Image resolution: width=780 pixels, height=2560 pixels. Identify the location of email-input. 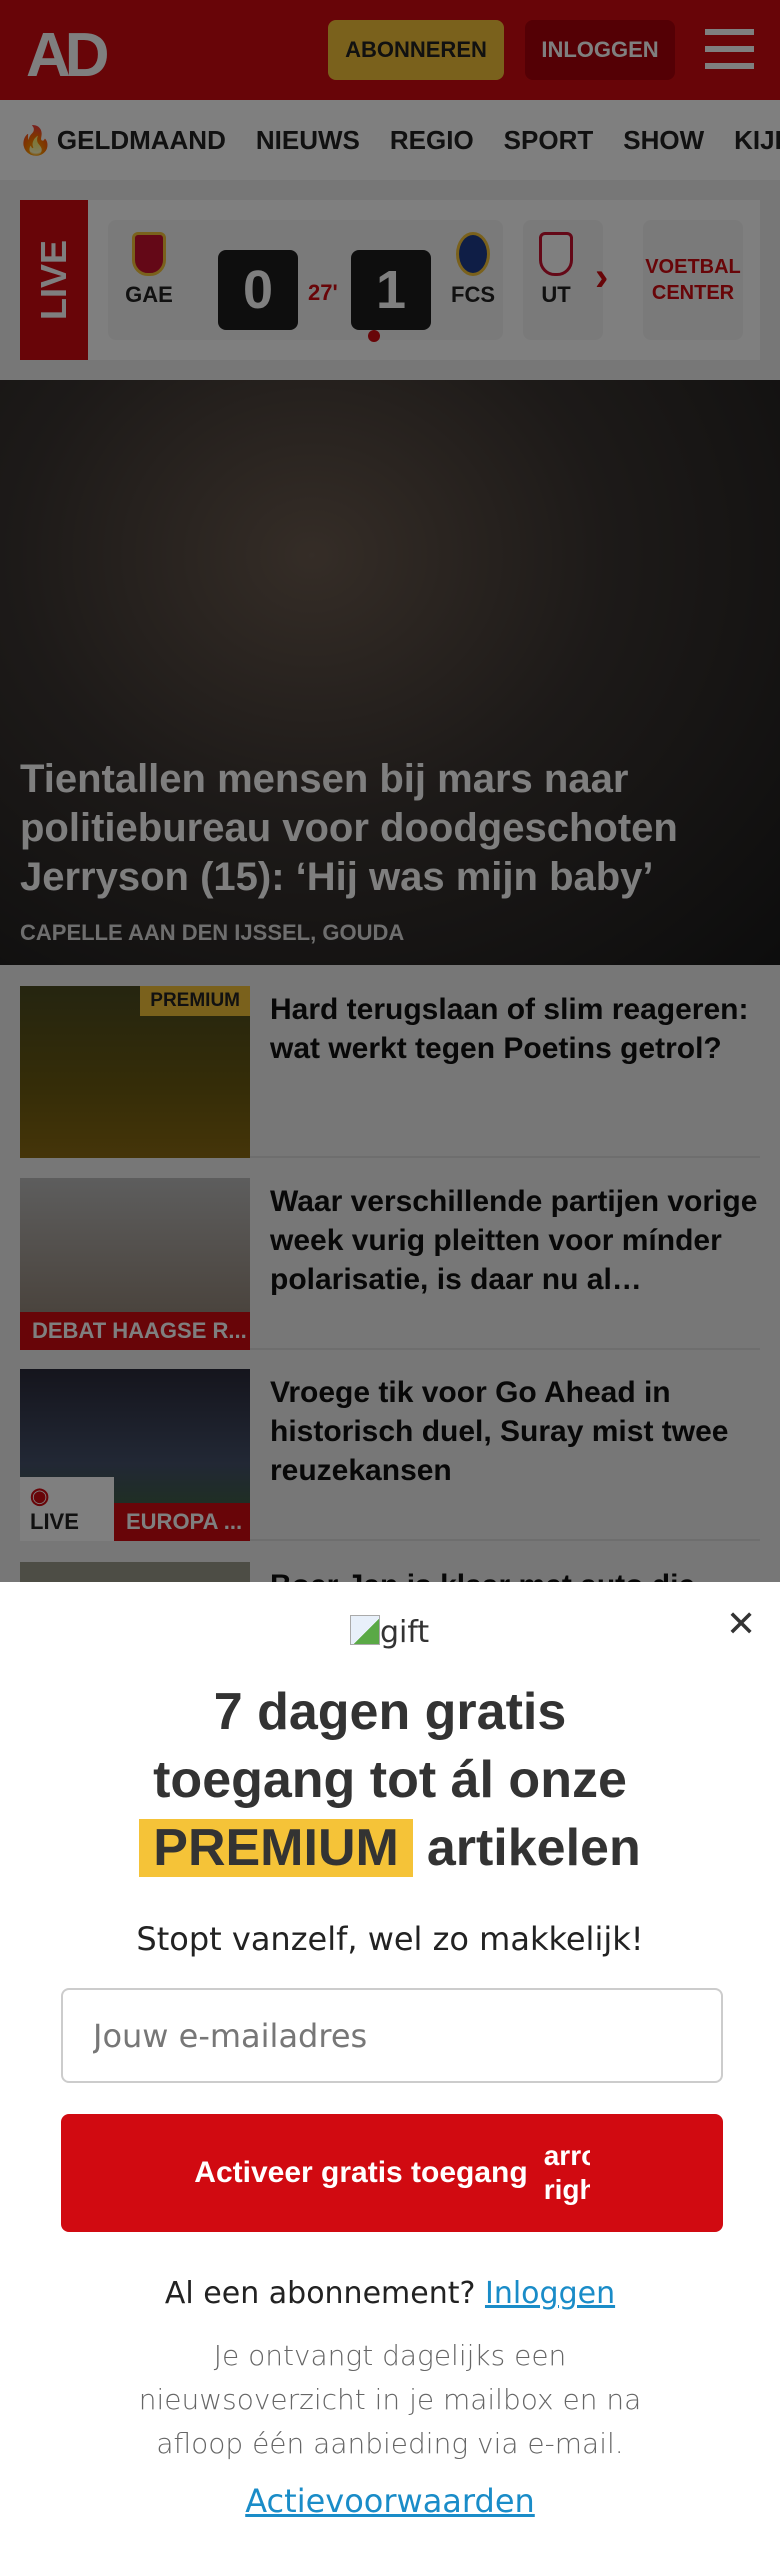
(392, 2035).